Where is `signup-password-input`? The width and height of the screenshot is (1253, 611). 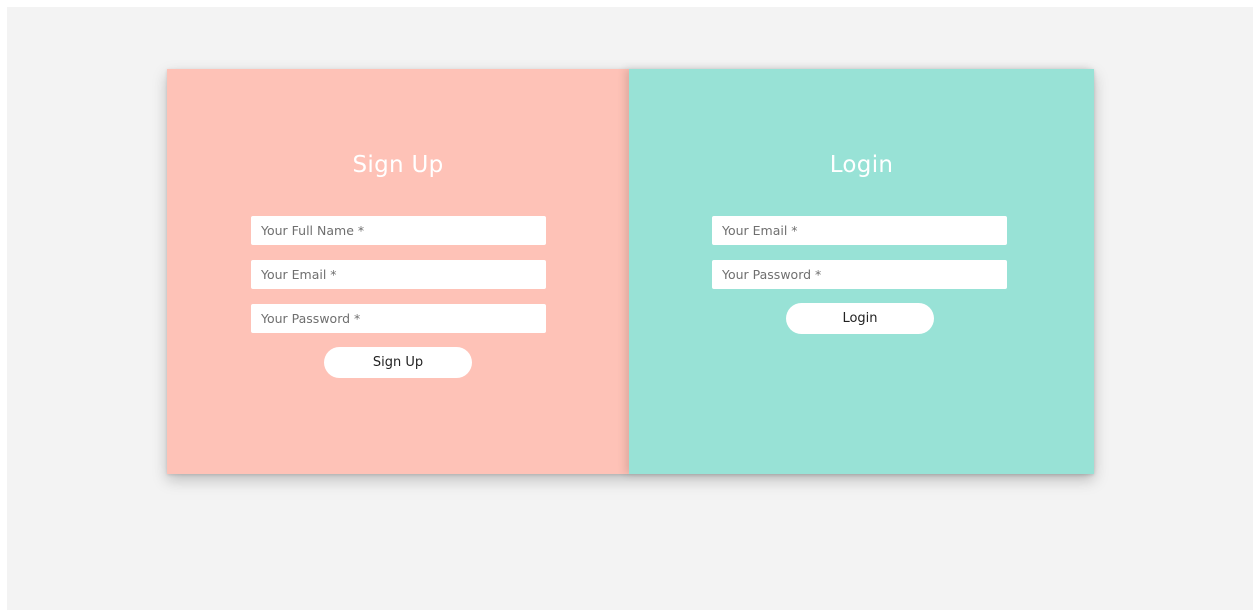 signup-password-input is located at coordinates (398, 318).